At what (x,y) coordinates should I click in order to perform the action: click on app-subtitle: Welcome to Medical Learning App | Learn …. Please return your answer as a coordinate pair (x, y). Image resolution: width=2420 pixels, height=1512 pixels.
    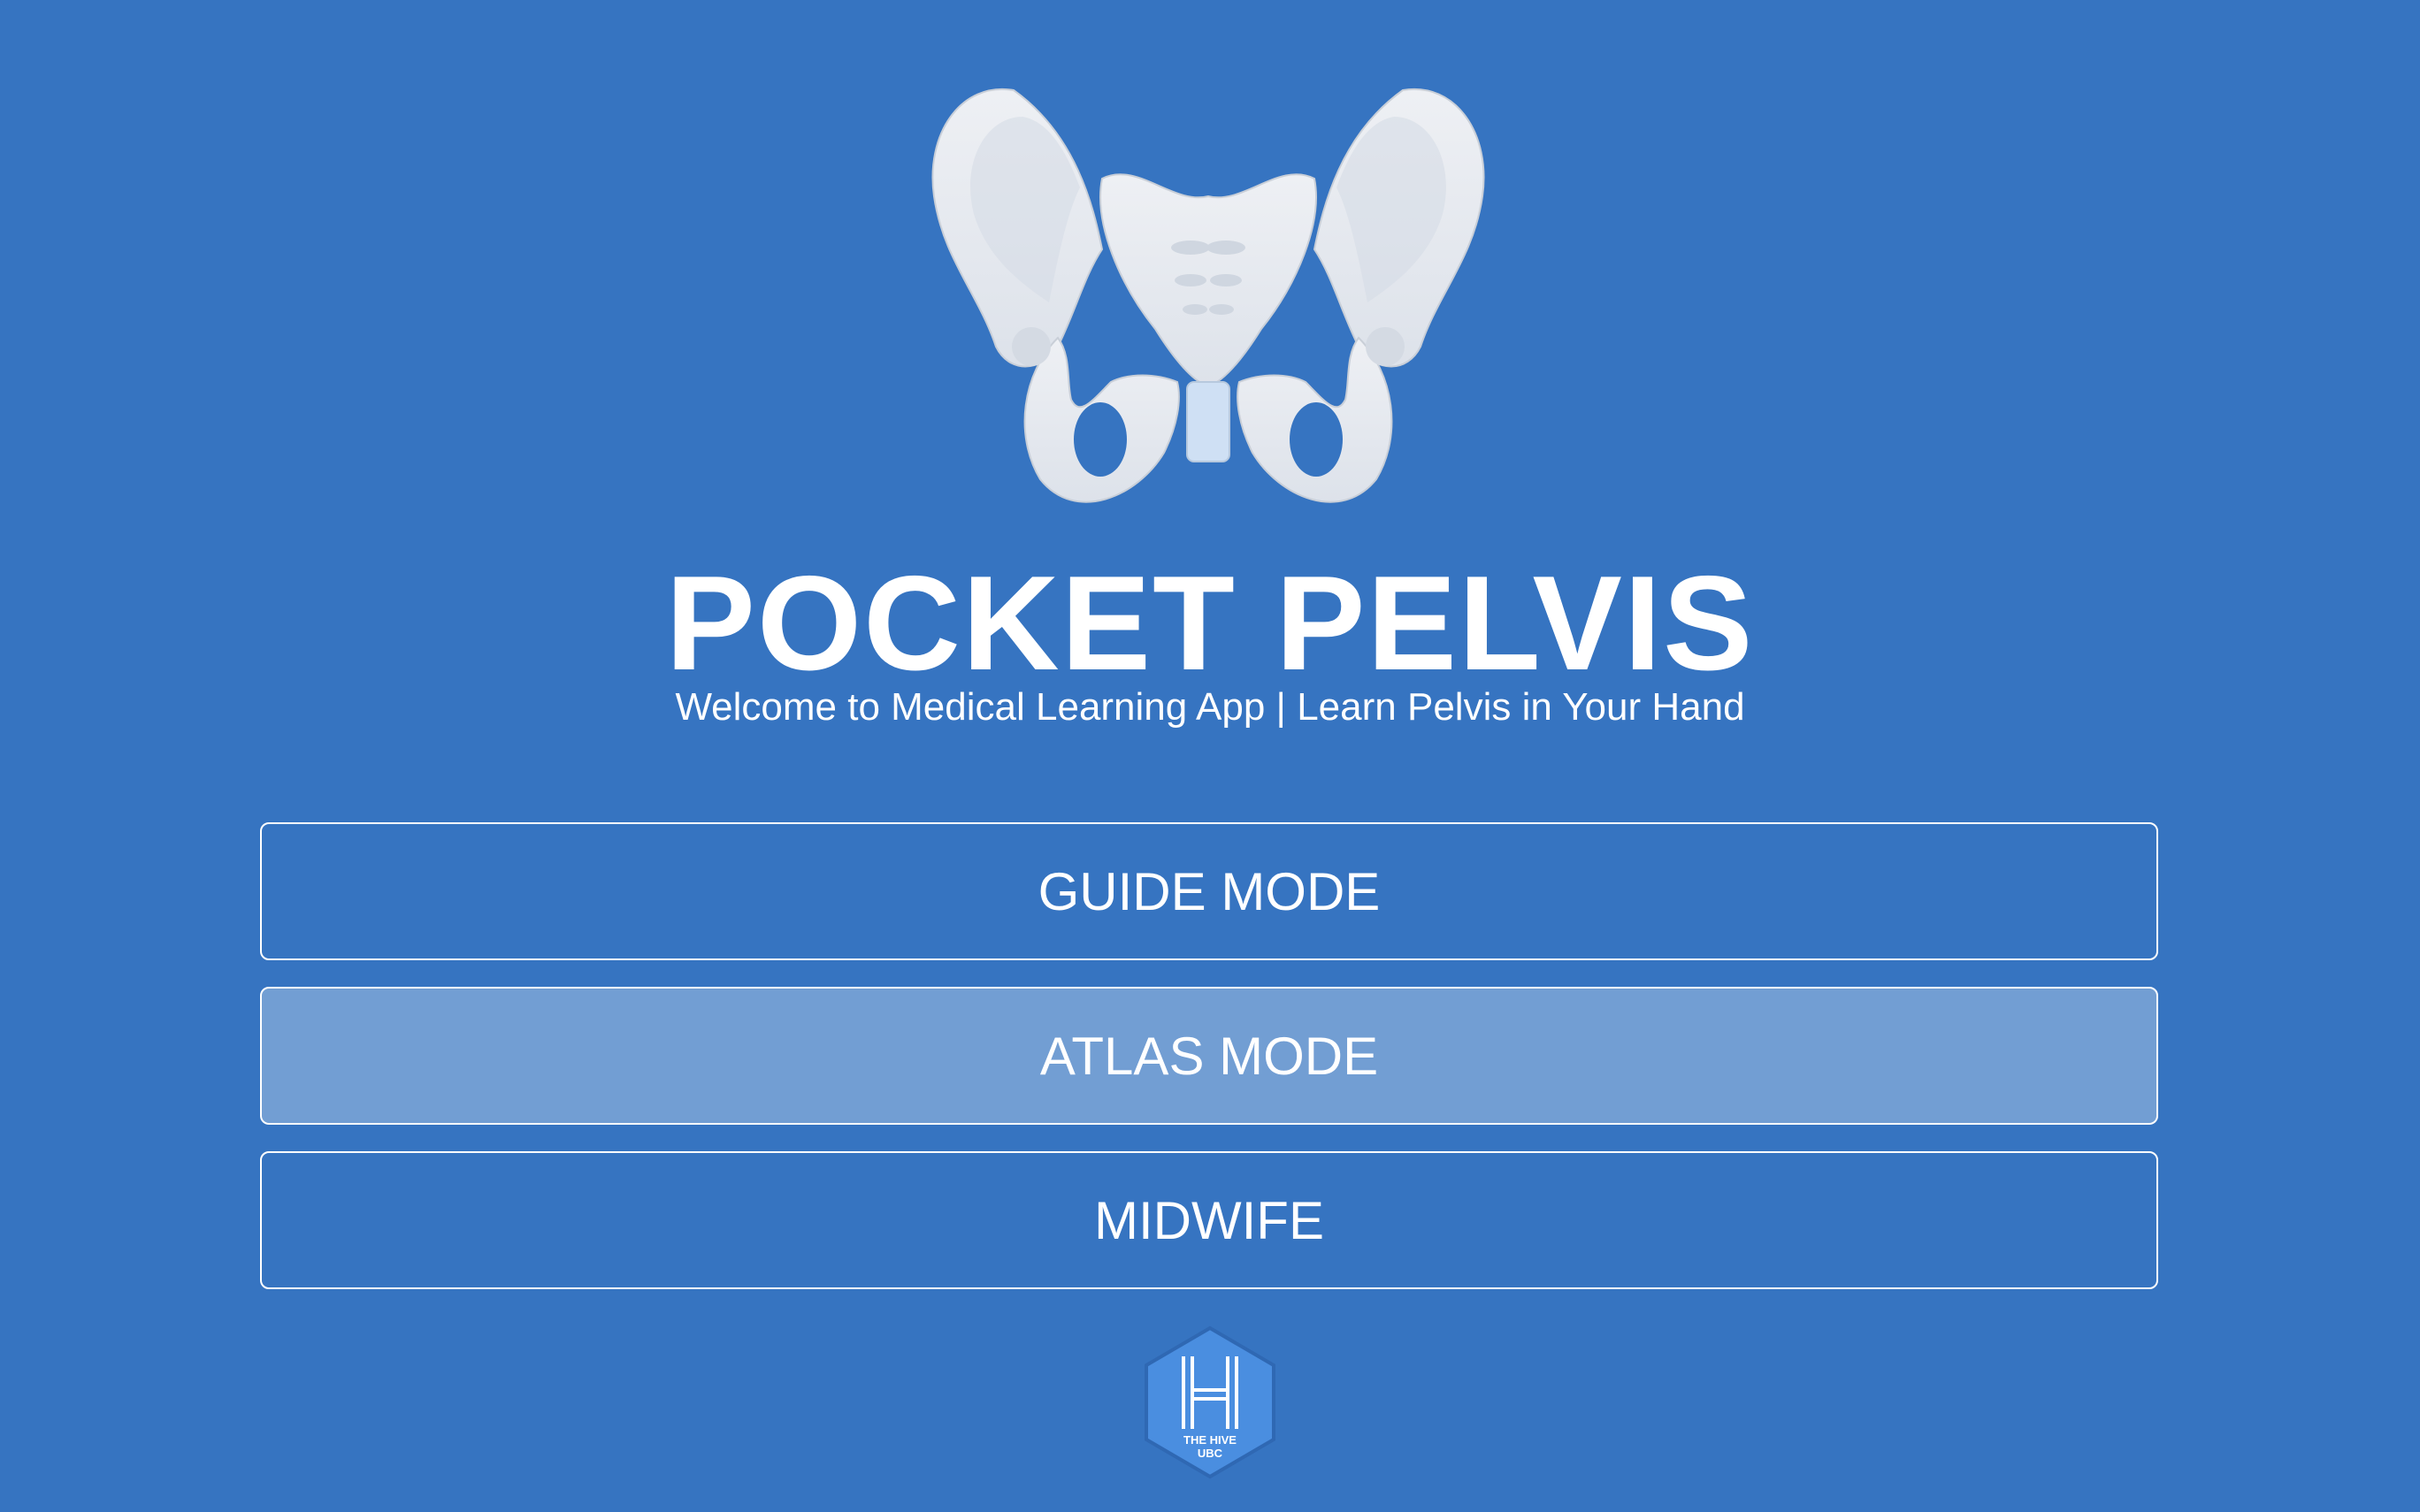
    Looking at the image, I should click on (1210, 707).